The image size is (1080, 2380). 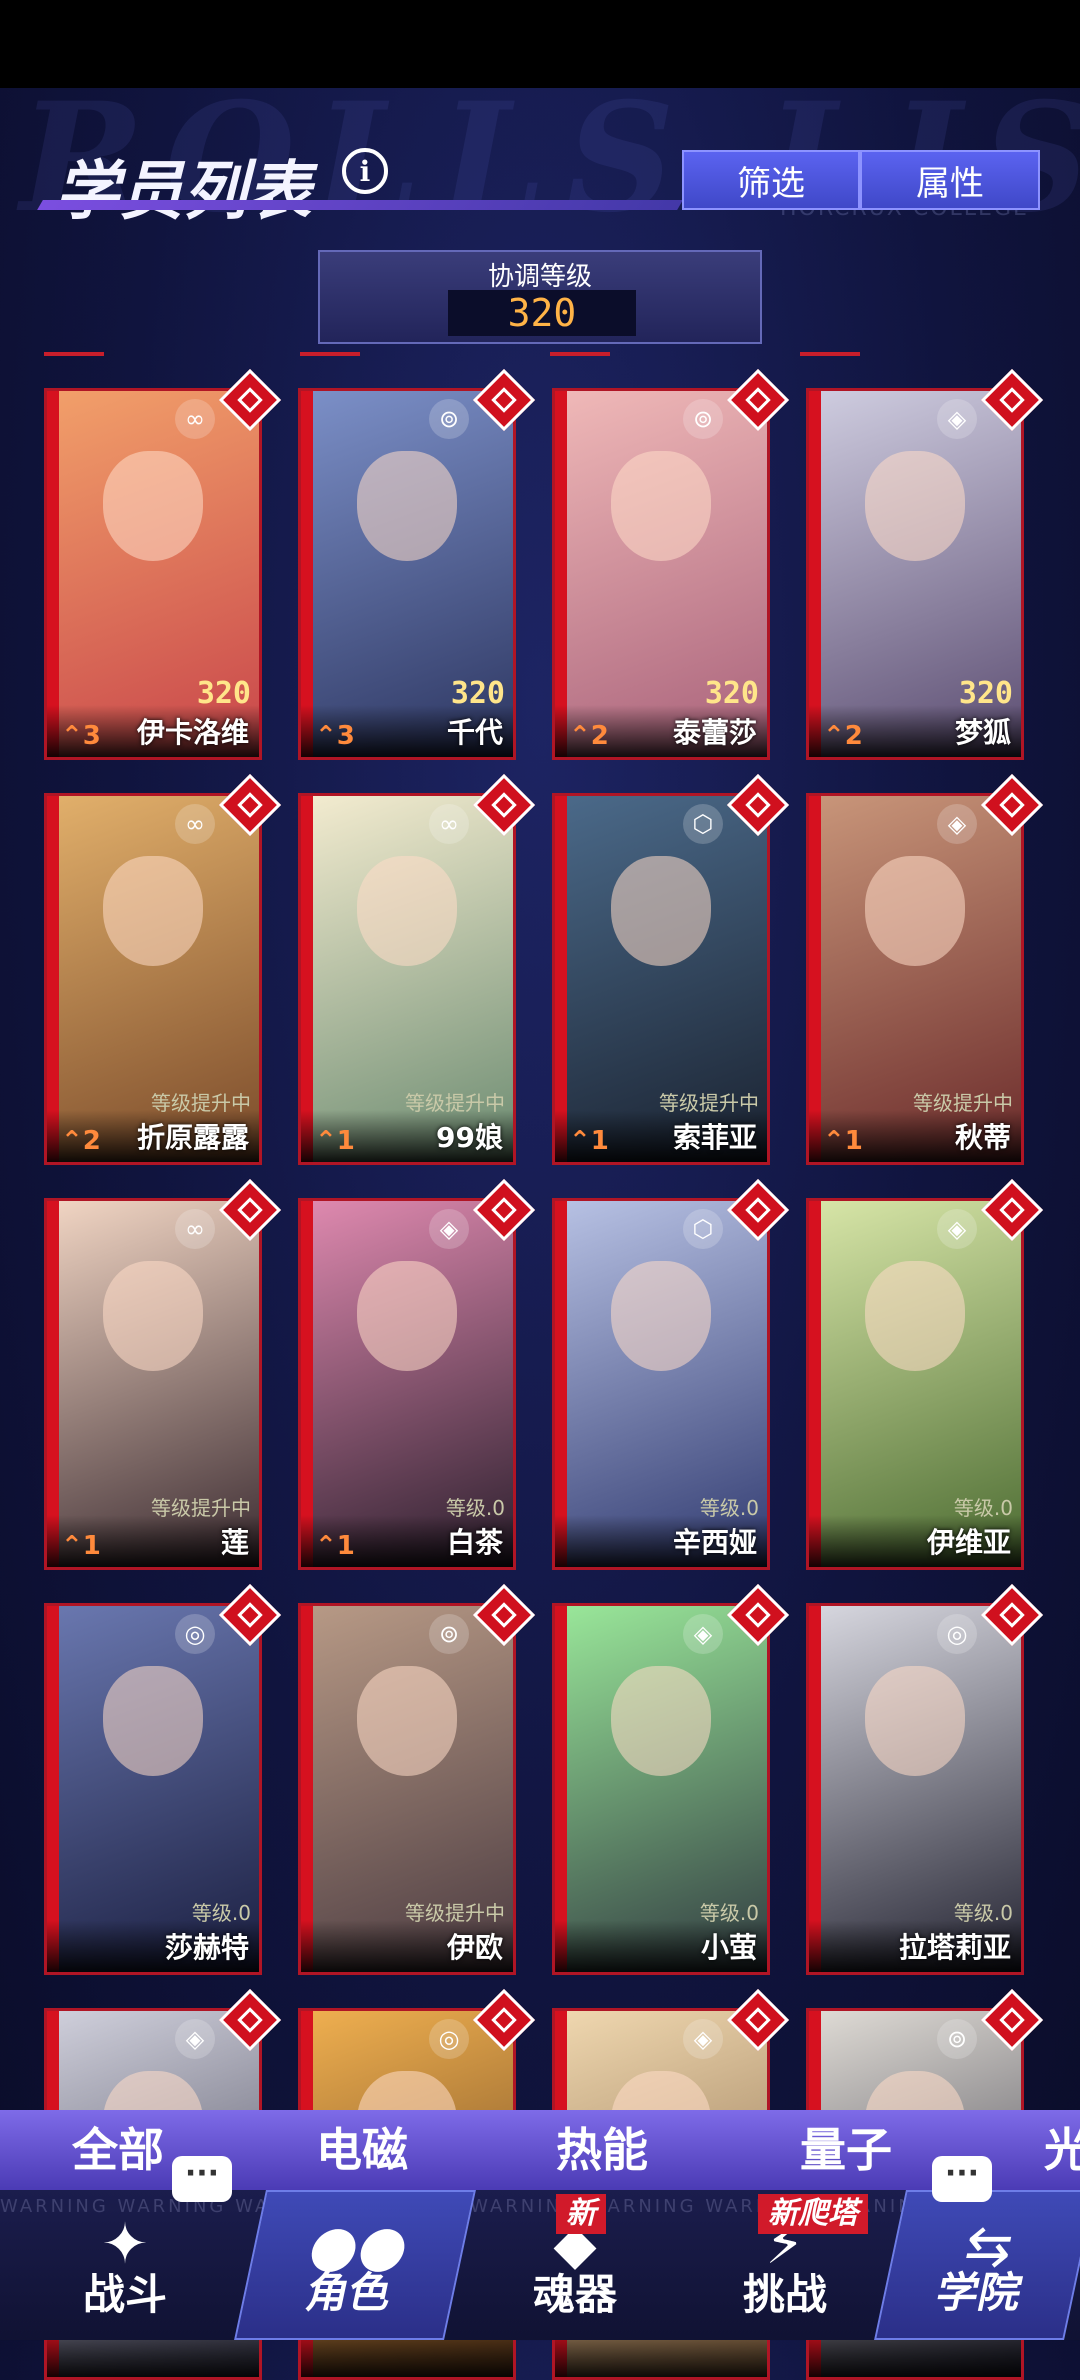 What do you see at coordinates (407, 574) in the screenshot?
I see `student-card: 320 ⌃3 千代 ⊚` at bounding box center [407, 574].